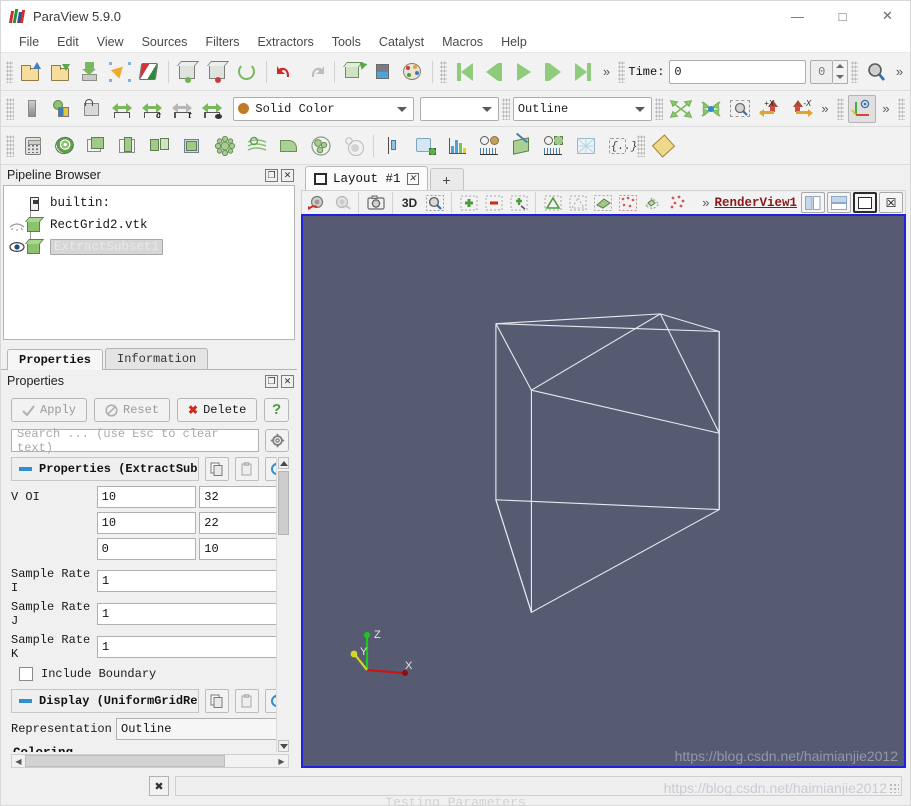 Image resolution: width=911 pixels, height=806 pixels. Describe the element at coordinates (446, 179) in the screenshot. I see `new-layout-tab-button: +` at that location.